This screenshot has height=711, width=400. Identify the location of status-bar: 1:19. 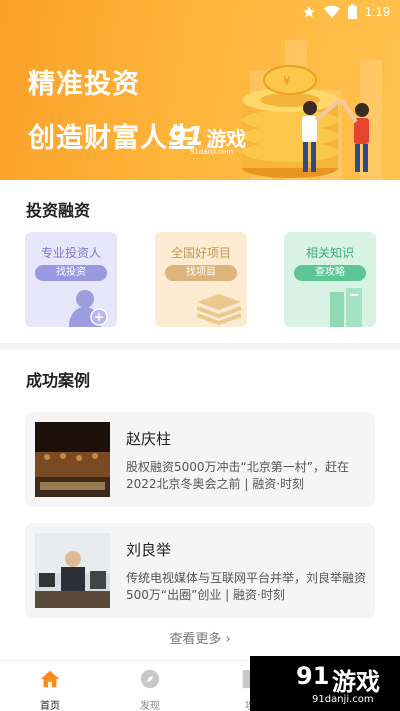
(200, 12).